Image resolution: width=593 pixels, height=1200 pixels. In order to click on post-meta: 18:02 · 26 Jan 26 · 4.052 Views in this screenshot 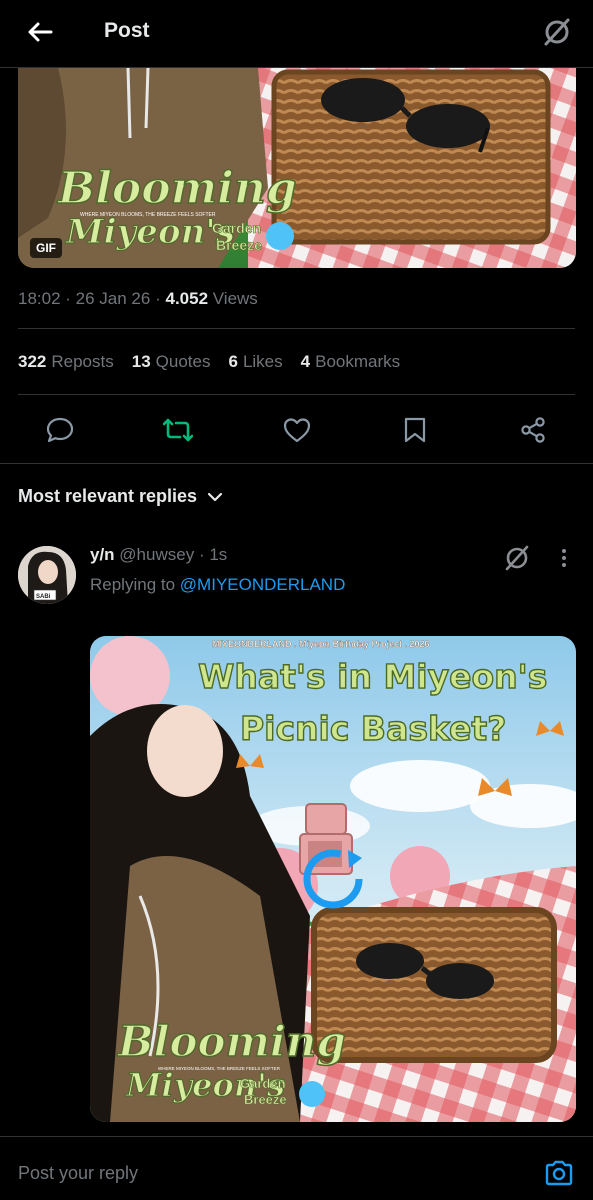, I will do `click(138, 298)`.